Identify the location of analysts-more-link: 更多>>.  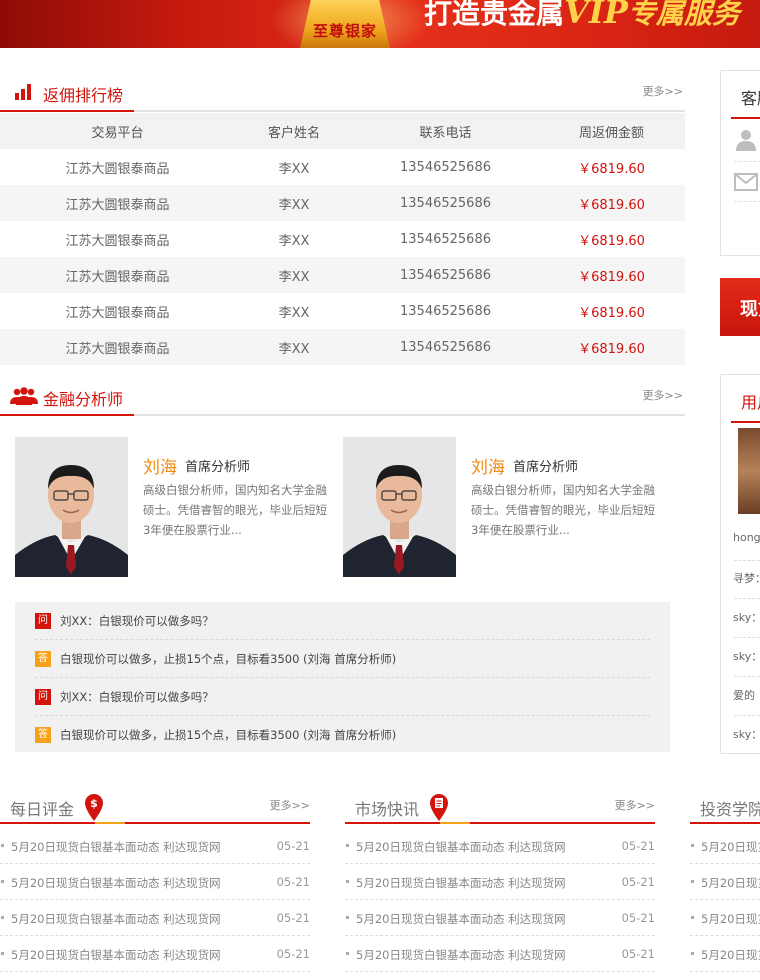
(663, 395).